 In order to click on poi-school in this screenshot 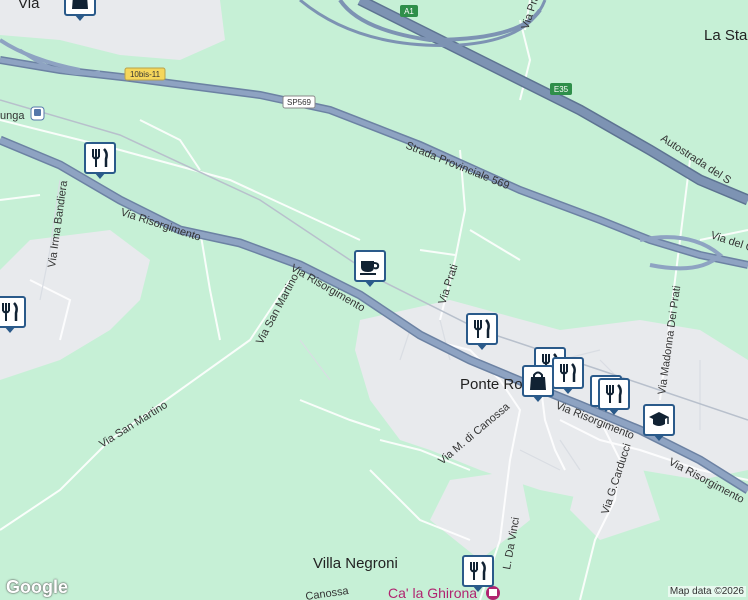, I will do `click(661, 422)`.